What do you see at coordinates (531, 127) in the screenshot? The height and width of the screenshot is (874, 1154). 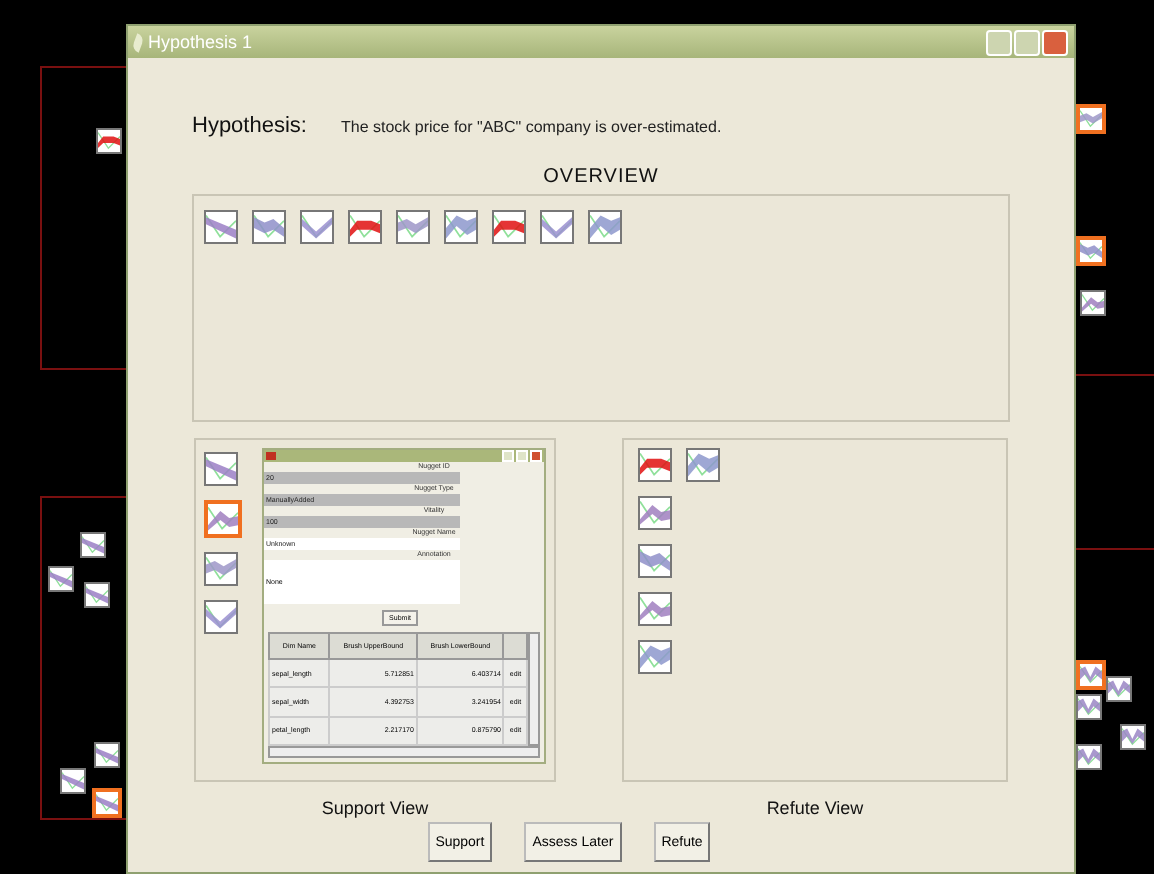 I see `hypothesis-text: The stock price for "ABC" company is over-estimated.` at bounding box center [531, 127].